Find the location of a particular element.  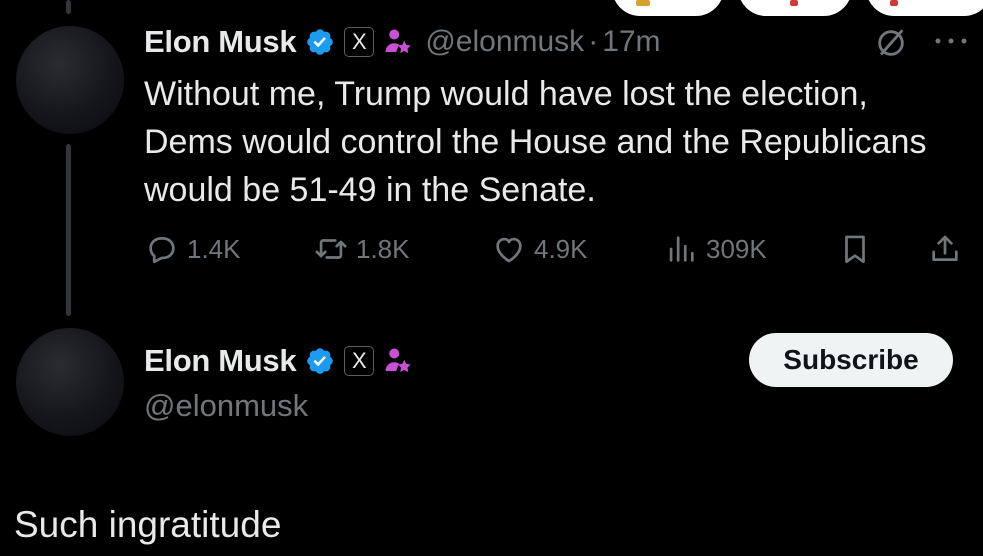

bookmark-button is located at coordinates (855, 249).